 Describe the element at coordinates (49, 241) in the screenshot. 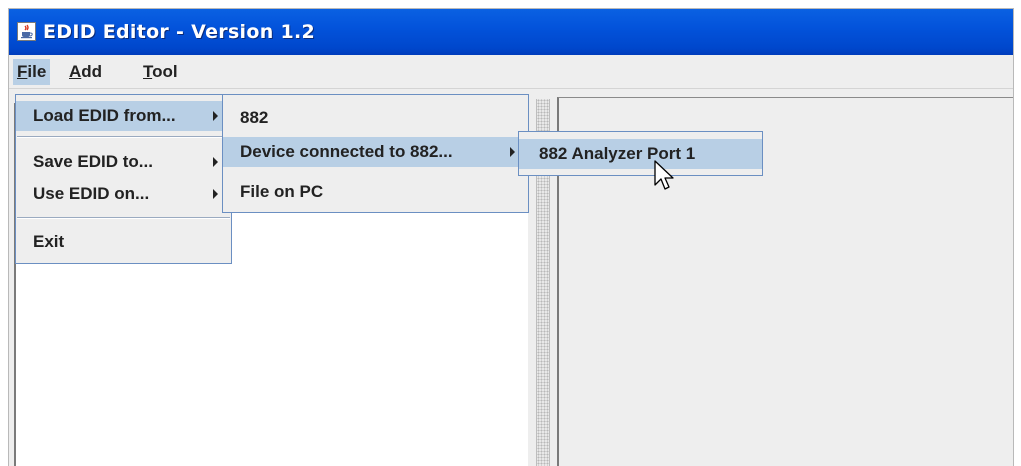

I see `menu-item-label: Exit` at that location.